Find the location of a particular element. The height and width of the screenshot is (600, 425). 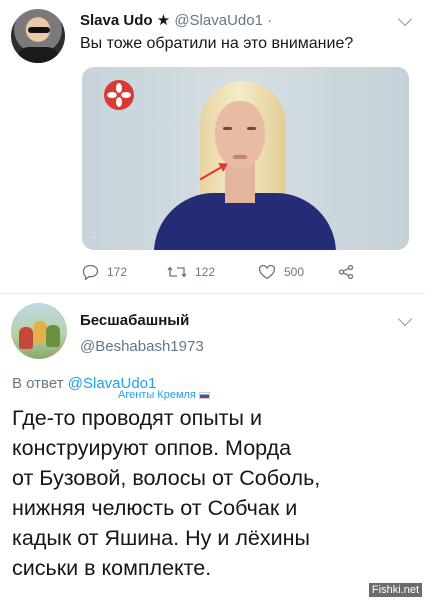

agents-label: Агенты Кремля is located at coordinates (164, 395).